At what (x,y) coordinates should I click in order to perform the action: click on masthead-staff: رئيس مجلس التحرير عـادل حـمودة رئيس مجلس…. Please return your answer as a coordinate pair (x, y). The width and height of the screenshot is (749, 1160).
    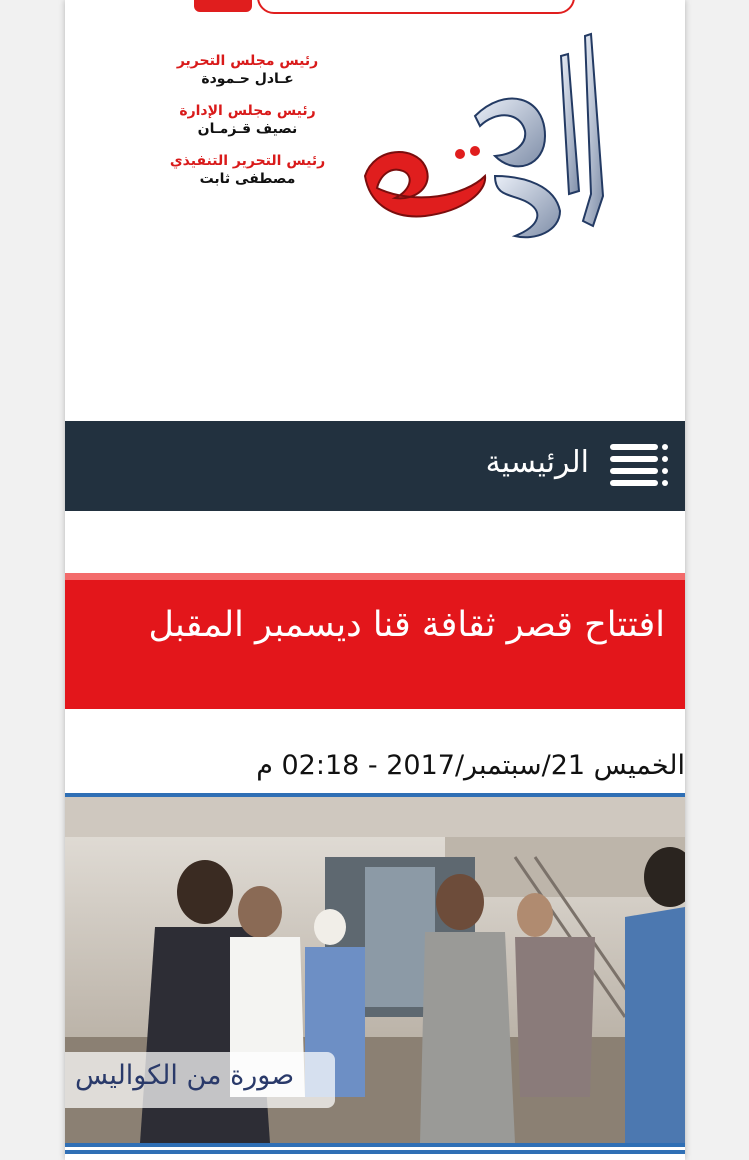
    Looking at the image, I should click on (247, 127).